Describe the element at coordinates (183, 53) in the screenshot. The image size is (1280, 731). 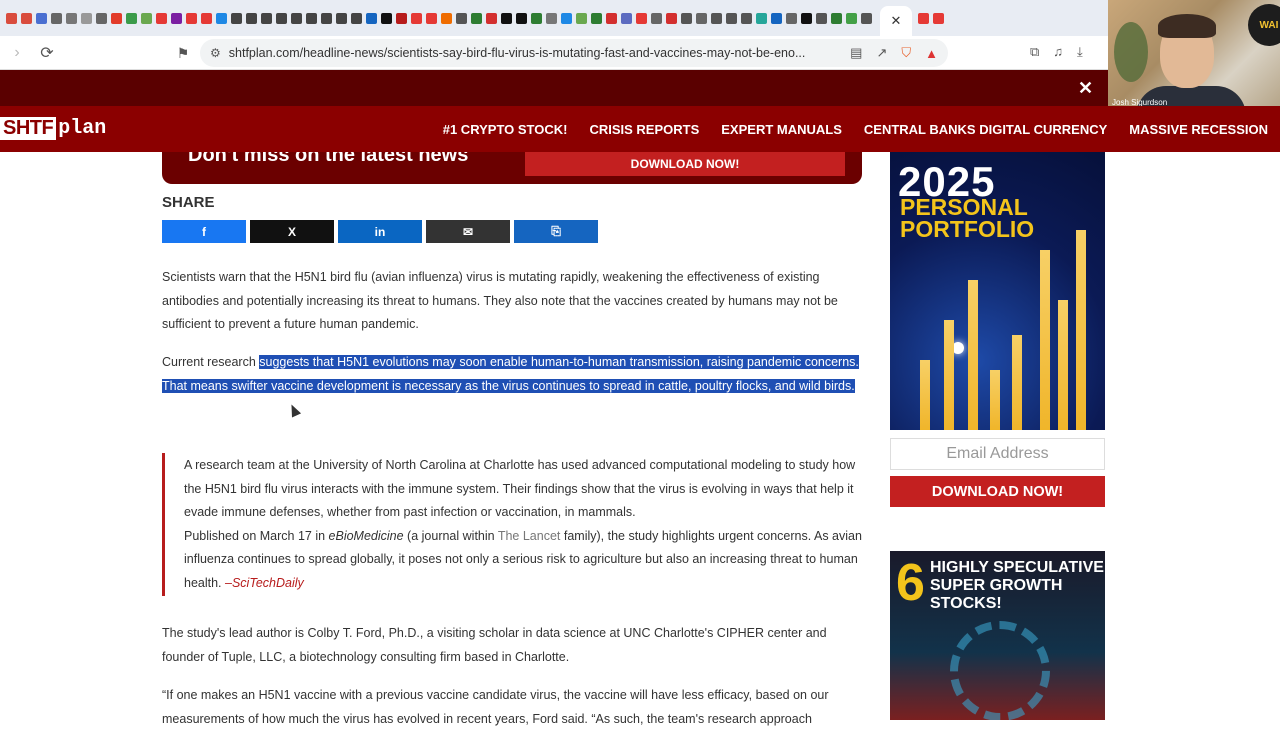
I see `bookmark-icon: ⚑` at that location.